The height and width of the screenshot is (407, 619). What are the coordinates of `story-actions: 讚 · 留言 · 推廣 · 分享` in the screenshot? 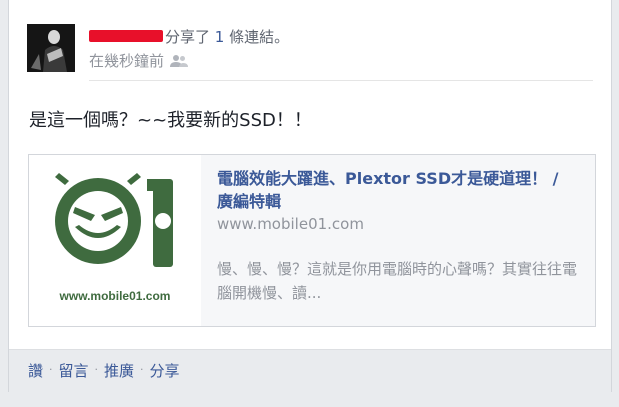 It's located at (104, 370).